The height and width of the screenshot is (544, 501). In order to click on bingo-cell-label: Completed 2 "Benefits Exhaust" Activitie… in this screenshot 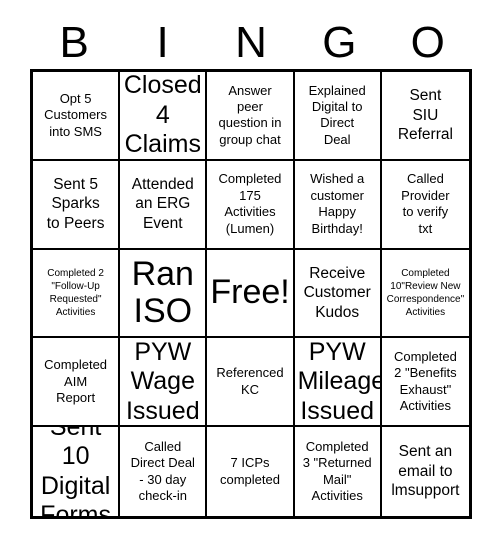, I will do `click(425, 381)`.